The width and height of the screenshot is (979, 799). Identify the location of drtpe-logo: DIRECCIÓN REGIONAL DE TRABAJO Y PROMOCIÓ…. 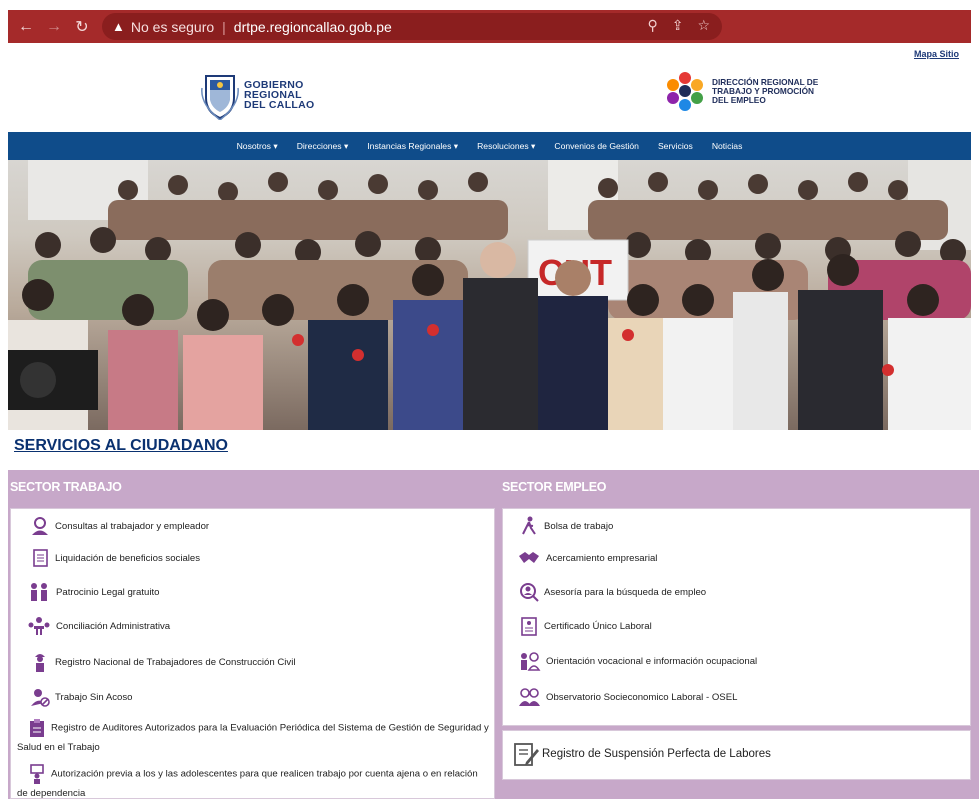
(741, 91).